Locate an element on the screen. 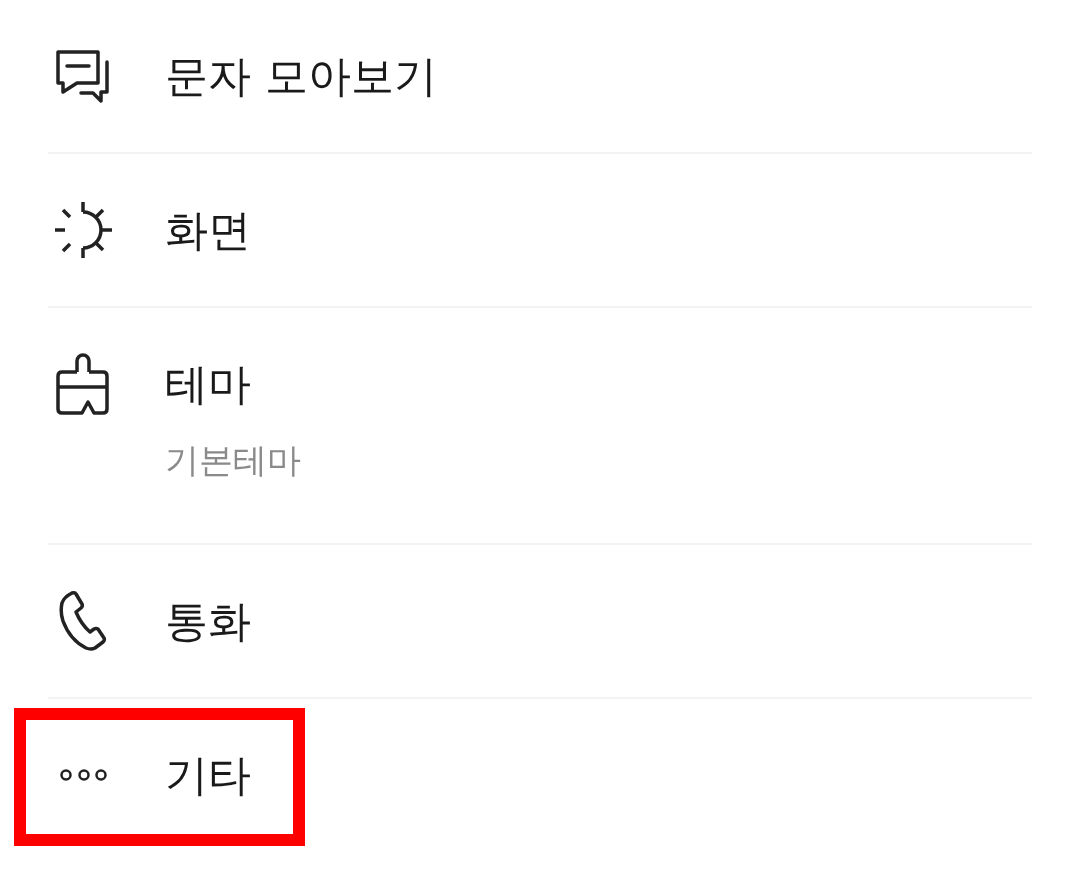 The height and width of the screenshot is (877, 1080). menu-label: 테마 is located at coordinates (208, 384).